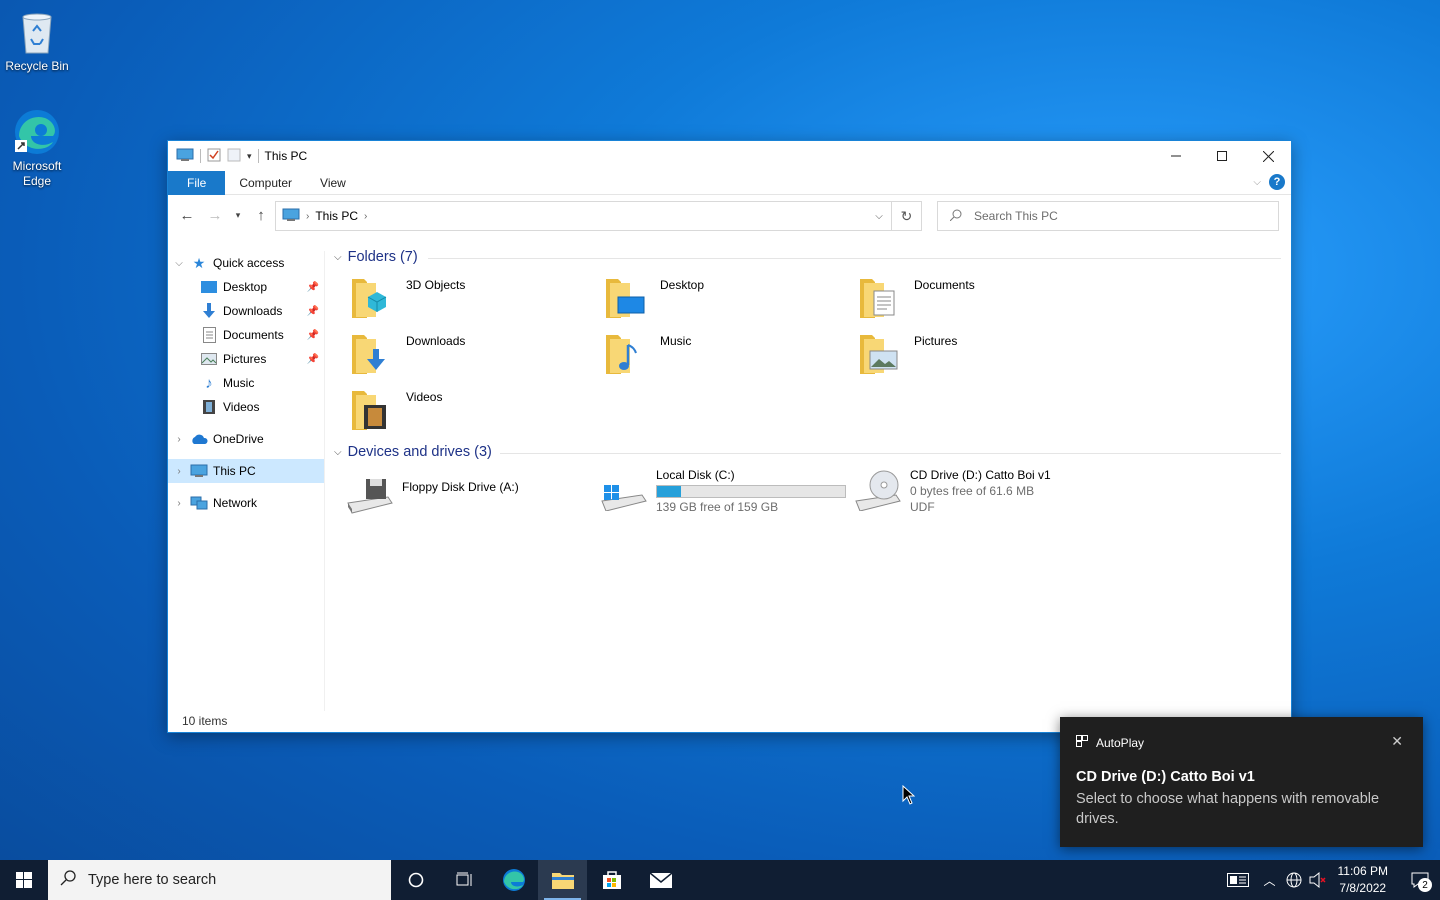 The height and width of the screenshot is (900, 1440). I want to click on taskbar-search-box: Type here to search, so click(219, 880).